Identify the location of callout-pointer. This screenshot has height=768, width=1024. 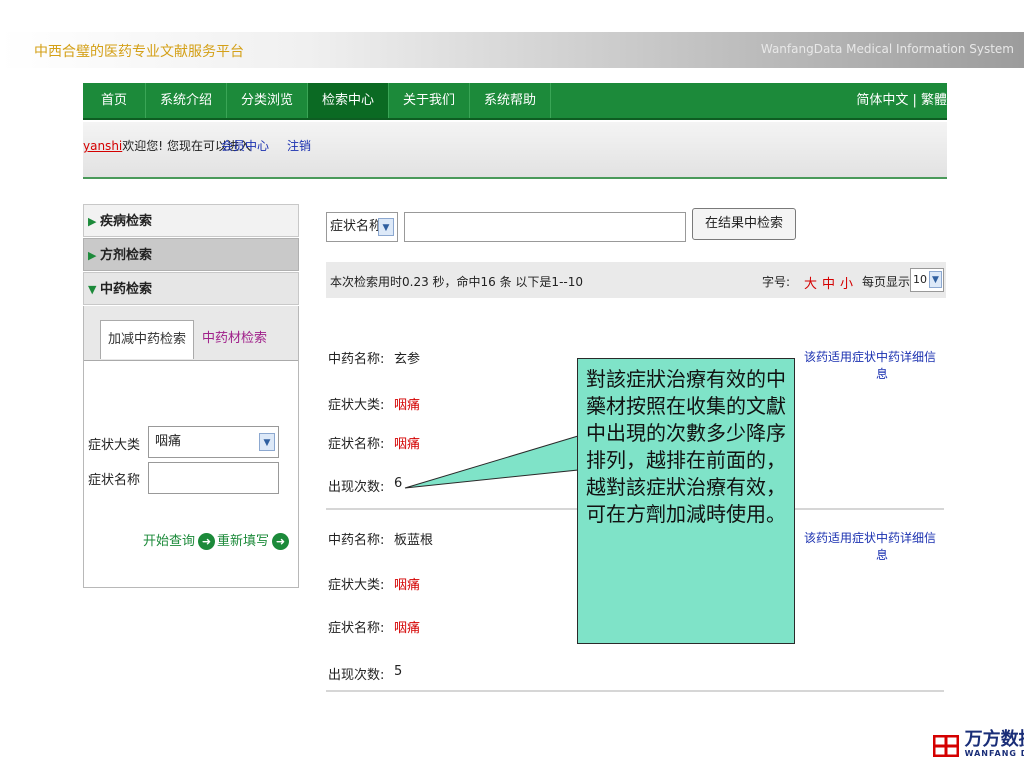
(491, 462).